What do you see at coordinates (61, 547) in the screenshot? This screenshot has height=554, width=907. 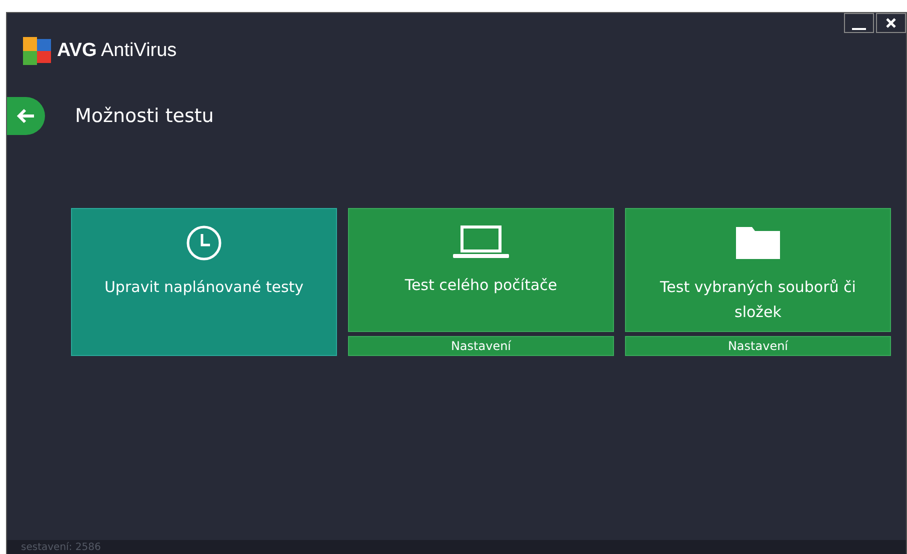 I see `build-number: sestavení: 2586` at bounding box center [61, 547].